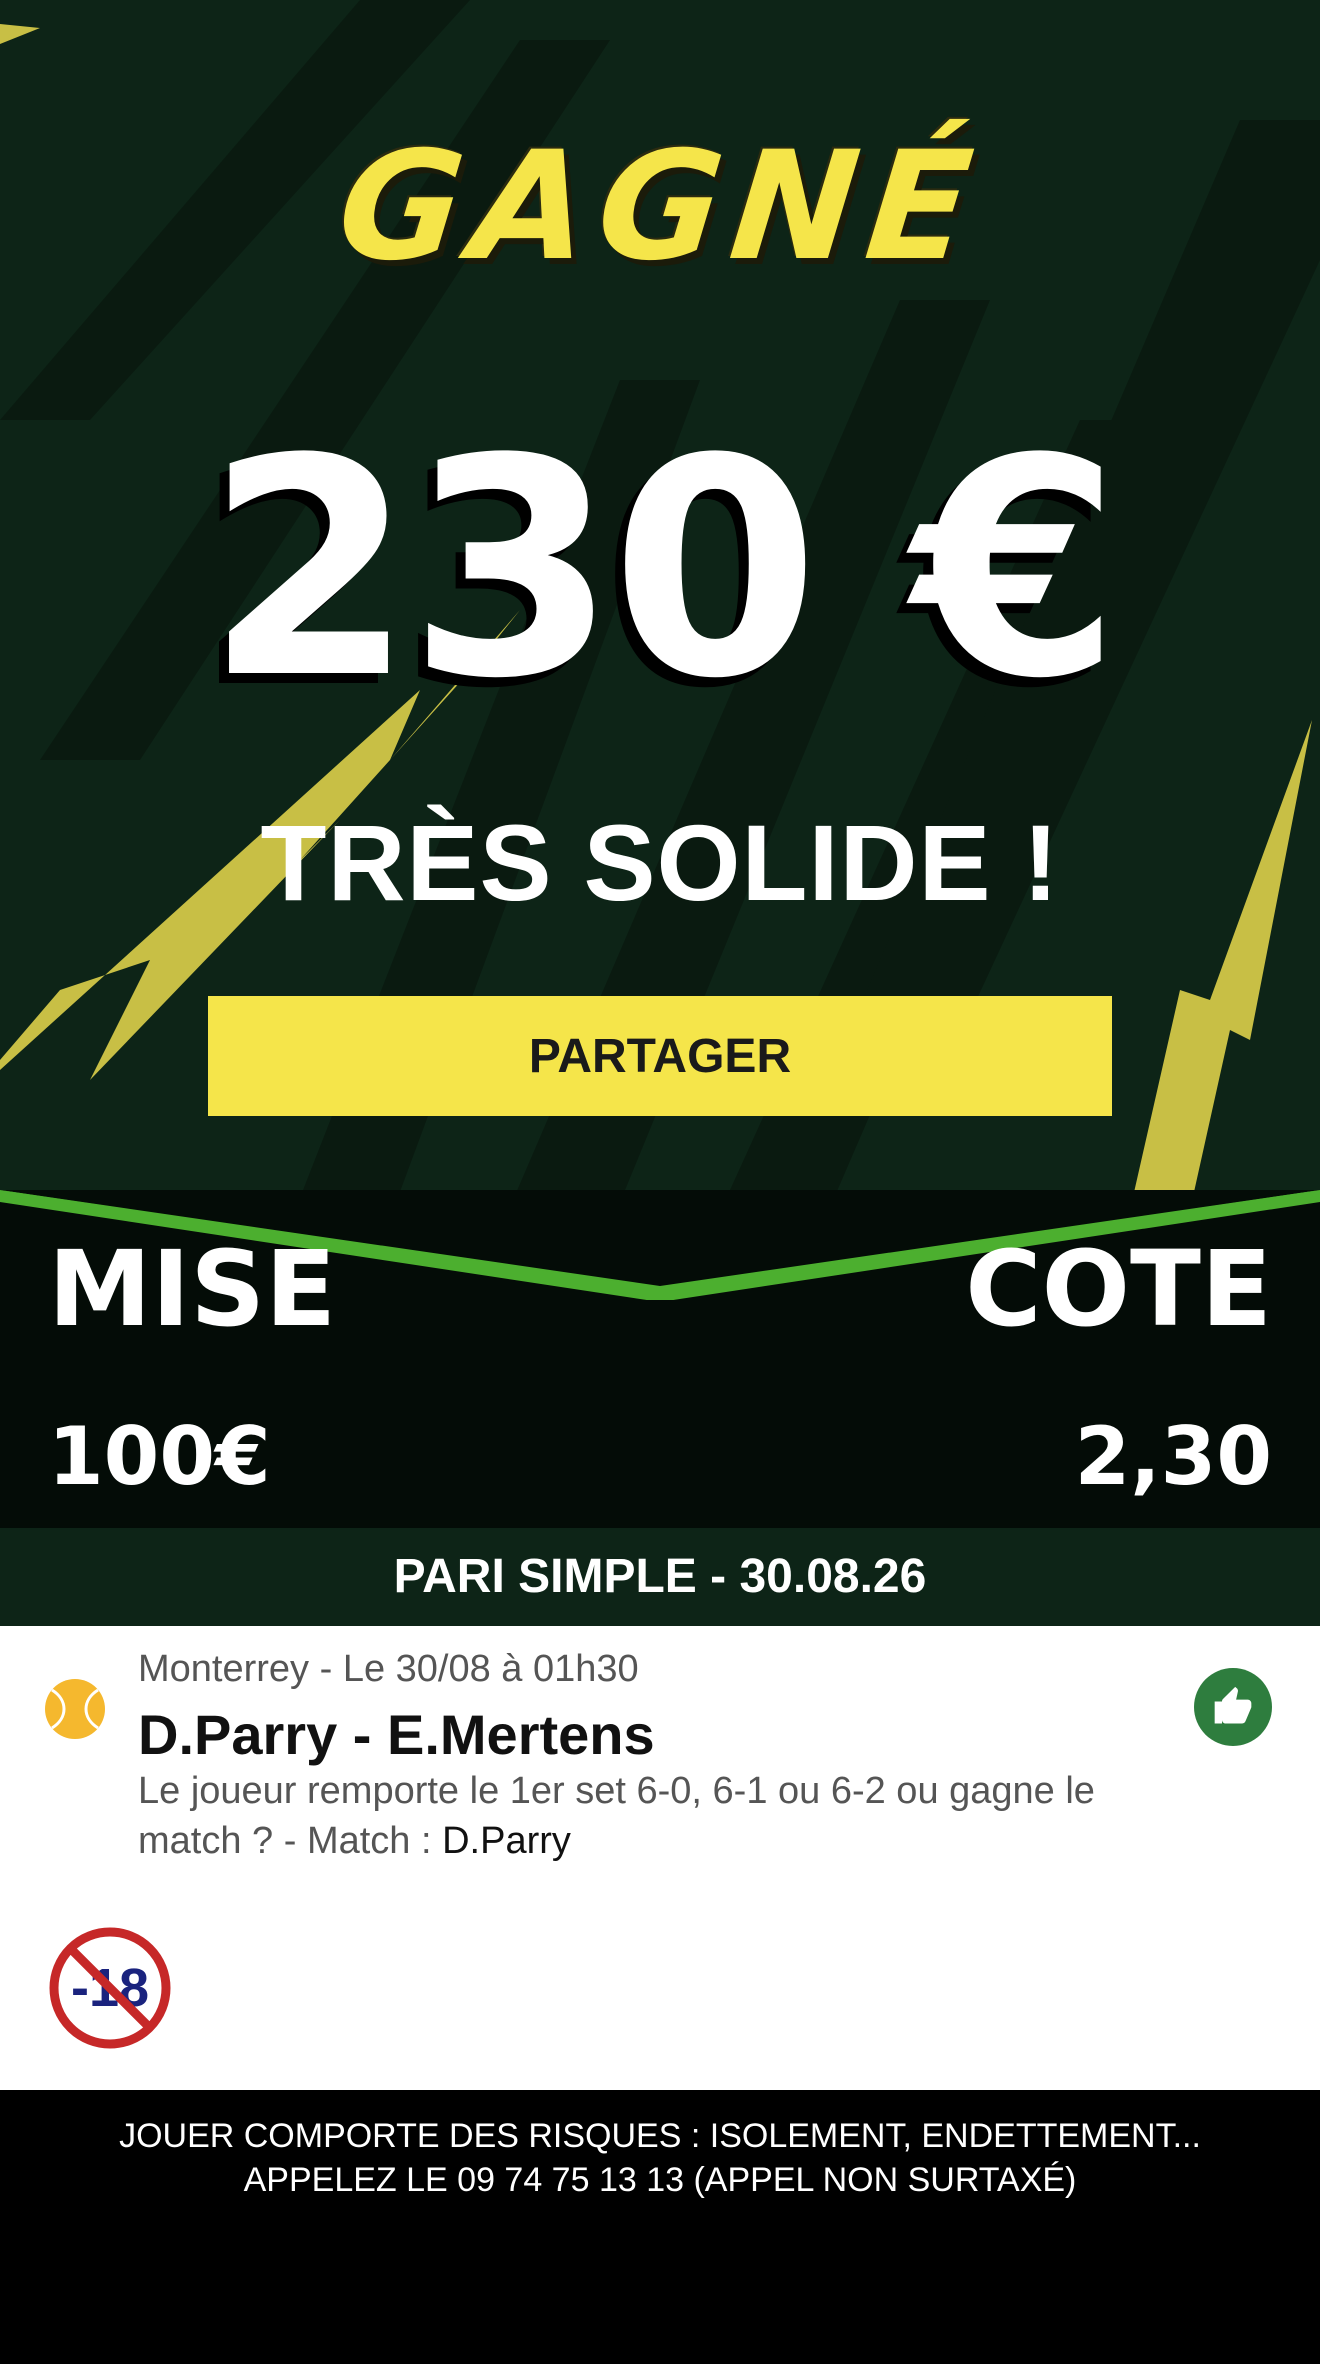 The width and height of the screenshot is (1320, 2364). I want to click on odds-value: 2,30, so click(1173, 1456).